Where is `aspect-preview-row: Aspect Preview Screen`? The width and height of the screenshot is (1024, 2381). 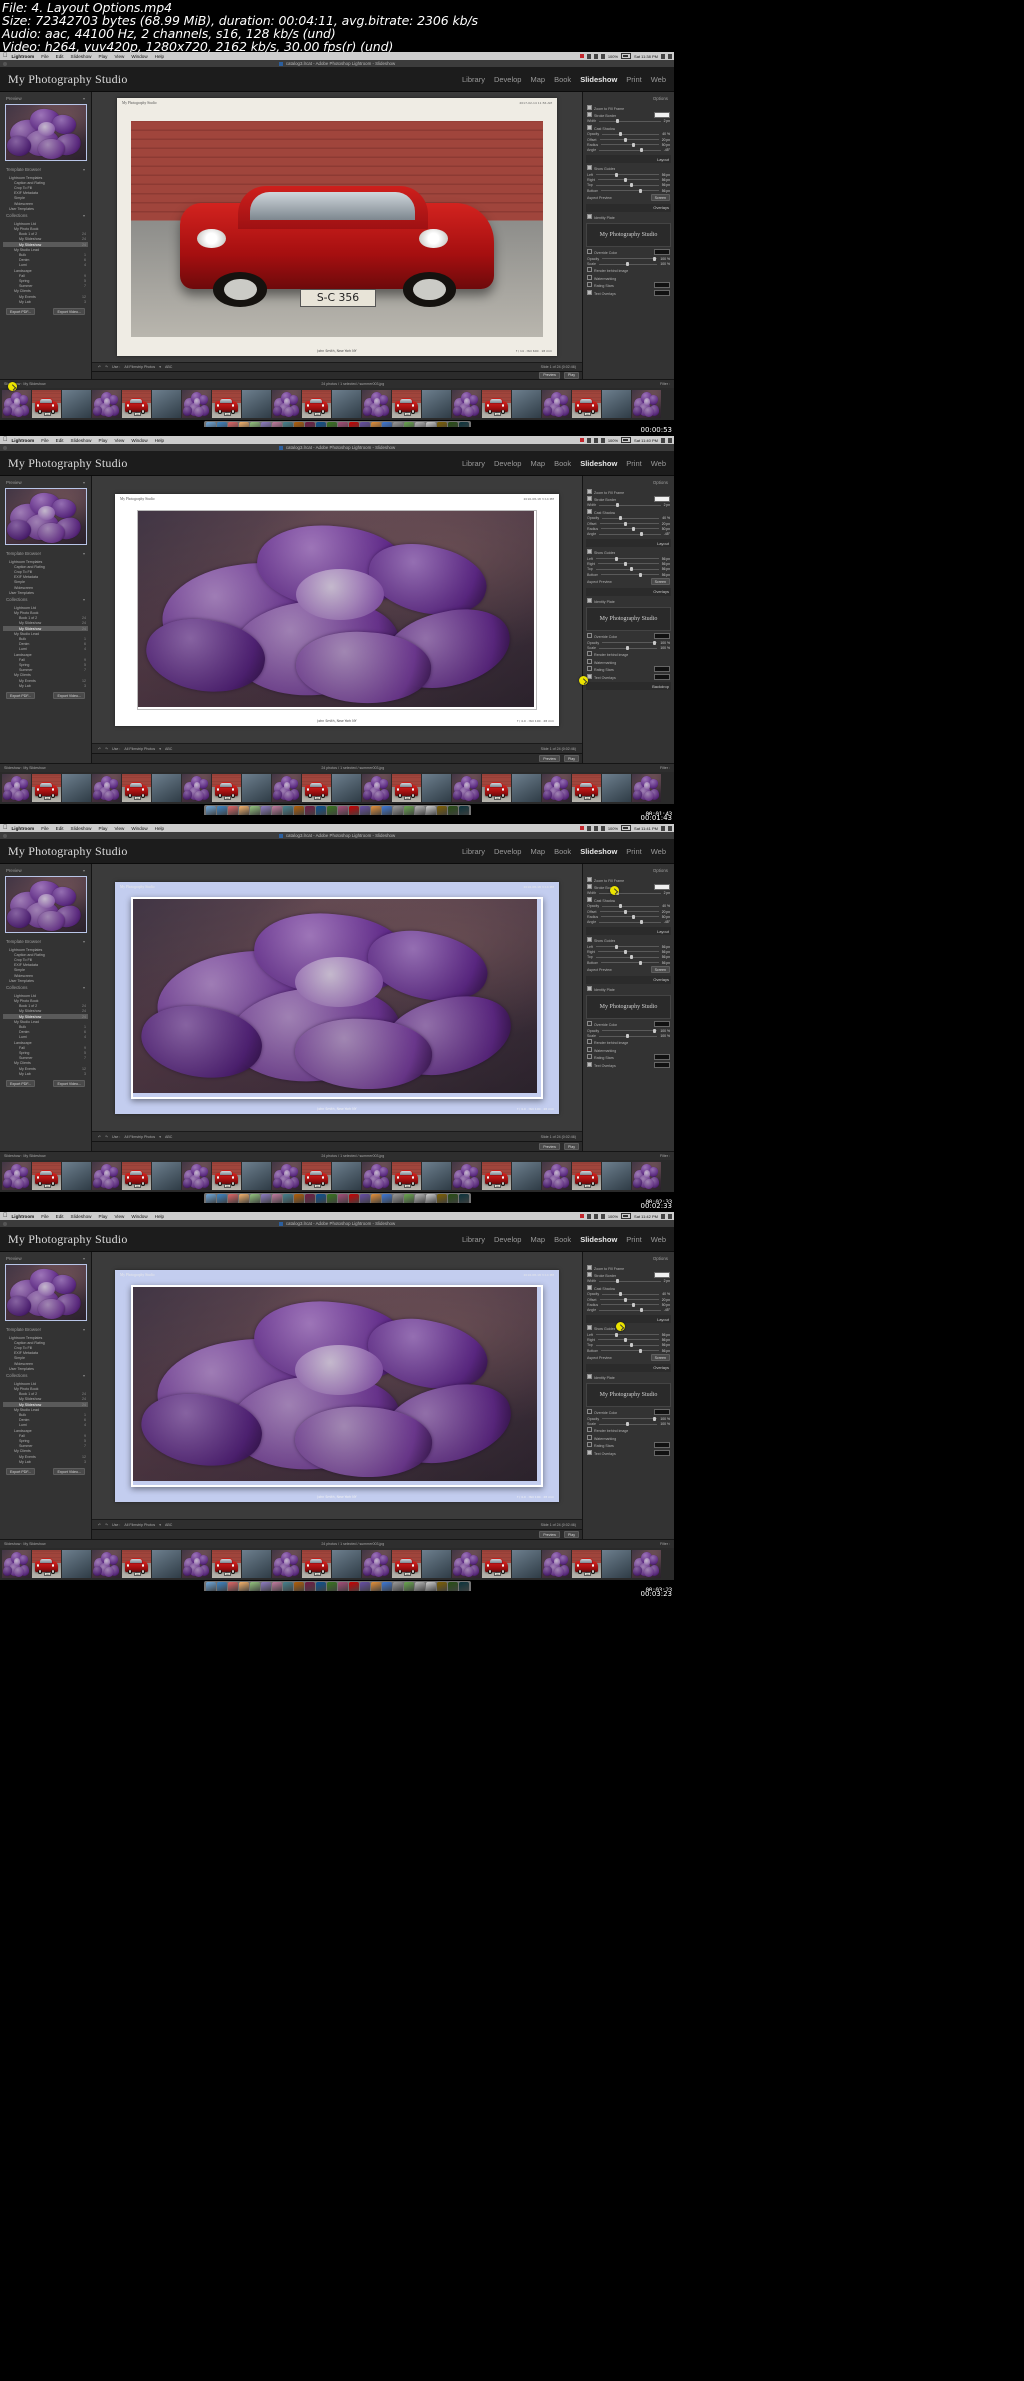 aspect-preview-row: Aspect Preview Screen is located at coordinates (628, 969).